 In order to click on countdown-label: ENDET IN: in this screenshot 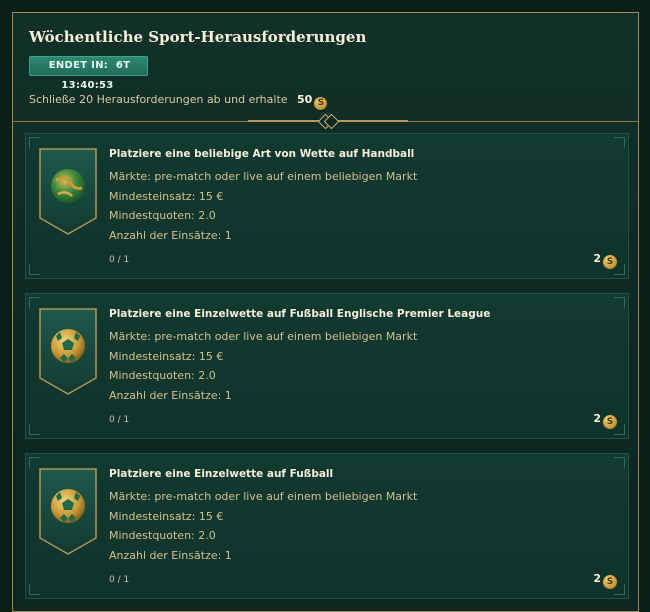, I will do `click(78, 65)`.